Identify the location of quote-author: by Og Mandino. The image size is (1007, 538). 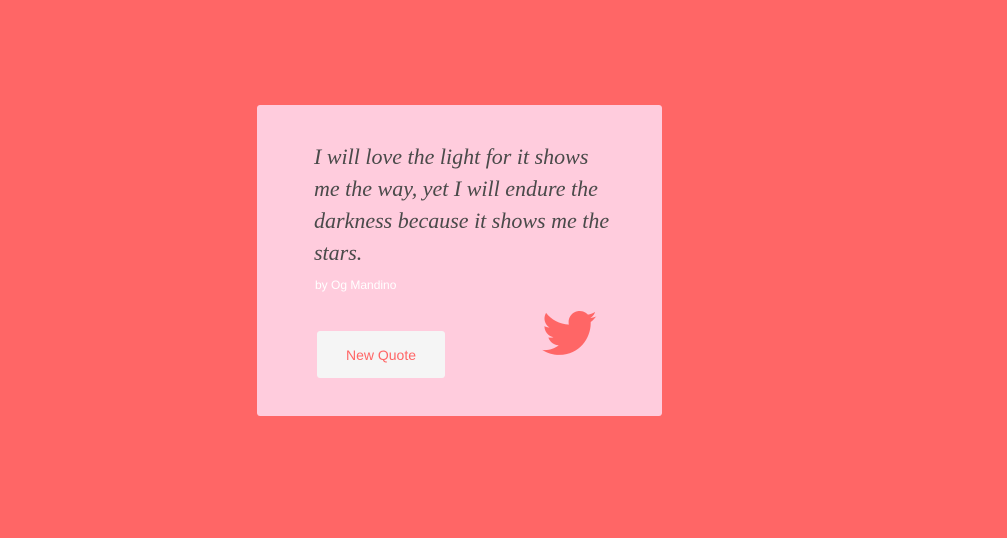
(356, 285).